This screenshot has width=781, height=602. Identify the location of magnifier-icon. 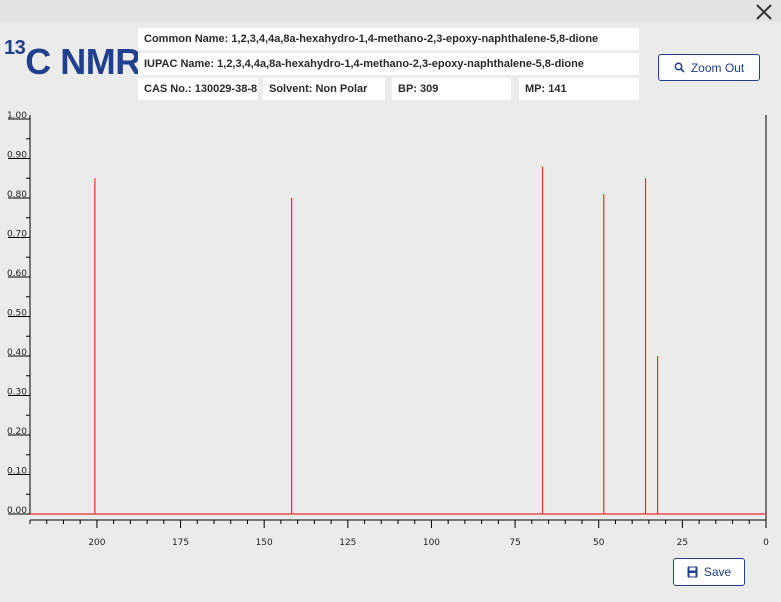
(679, 67).